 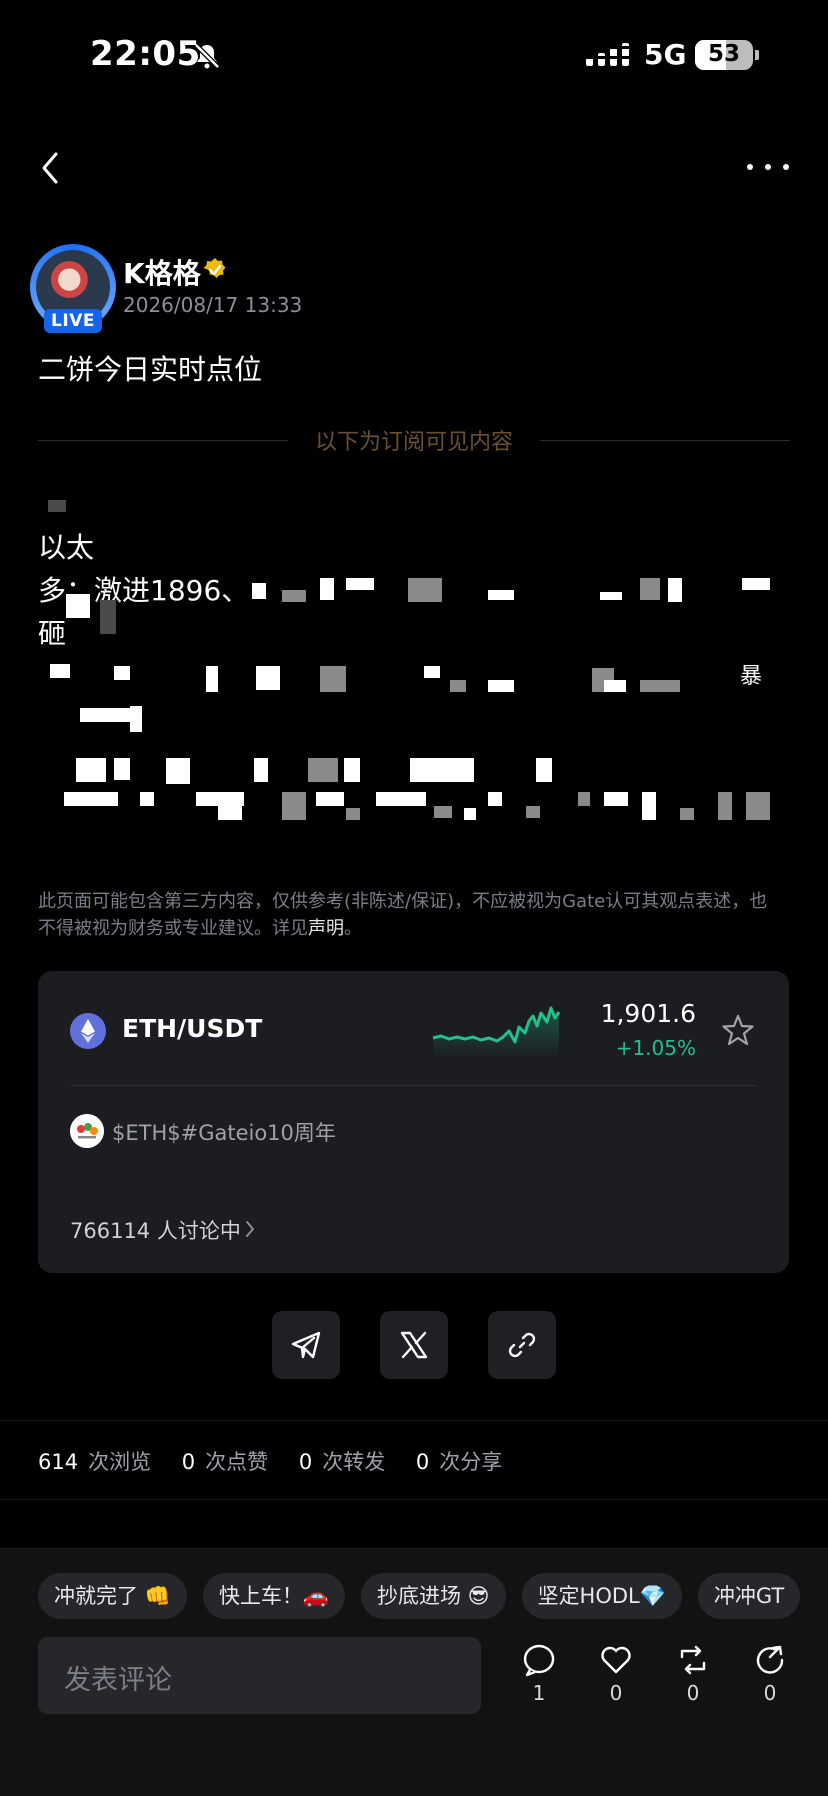 What do you see at coordinates (155, 1230) in the screenshot?
I see `discussion-count: 766114 人讨论中` at bounding box center [155, 1230].